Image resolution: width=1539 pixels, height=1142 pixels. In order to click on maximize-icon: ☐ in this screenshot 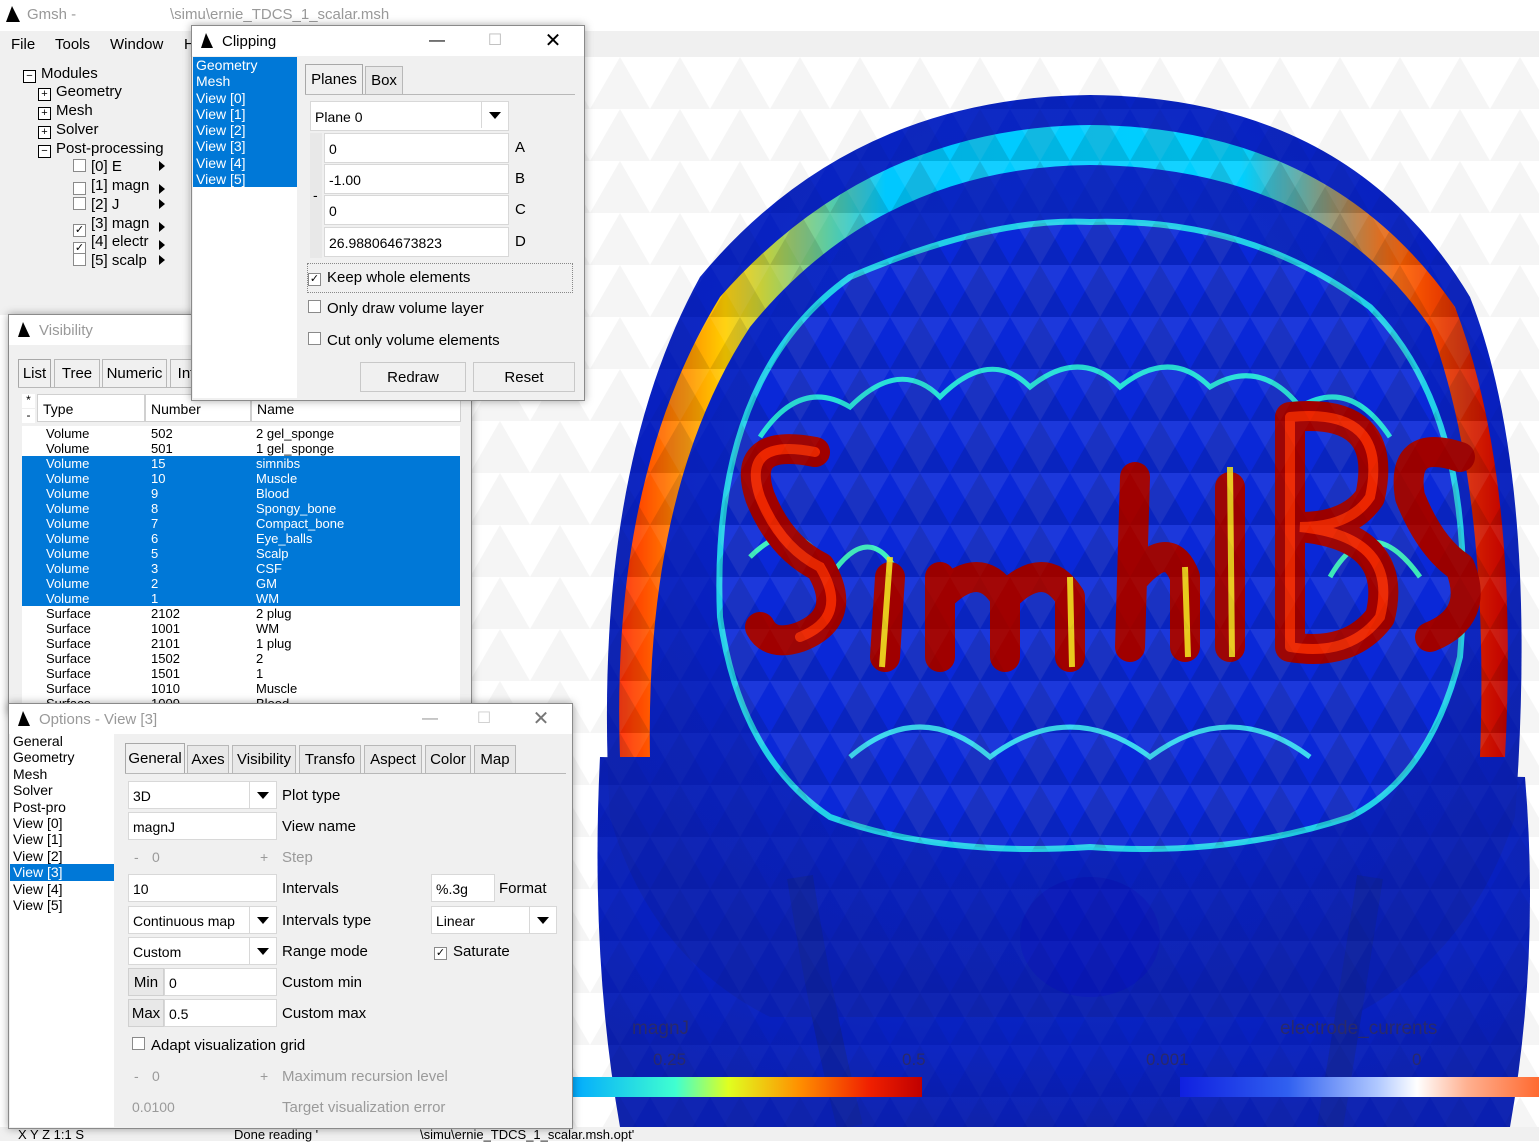, I will do `click(495, 41)`.